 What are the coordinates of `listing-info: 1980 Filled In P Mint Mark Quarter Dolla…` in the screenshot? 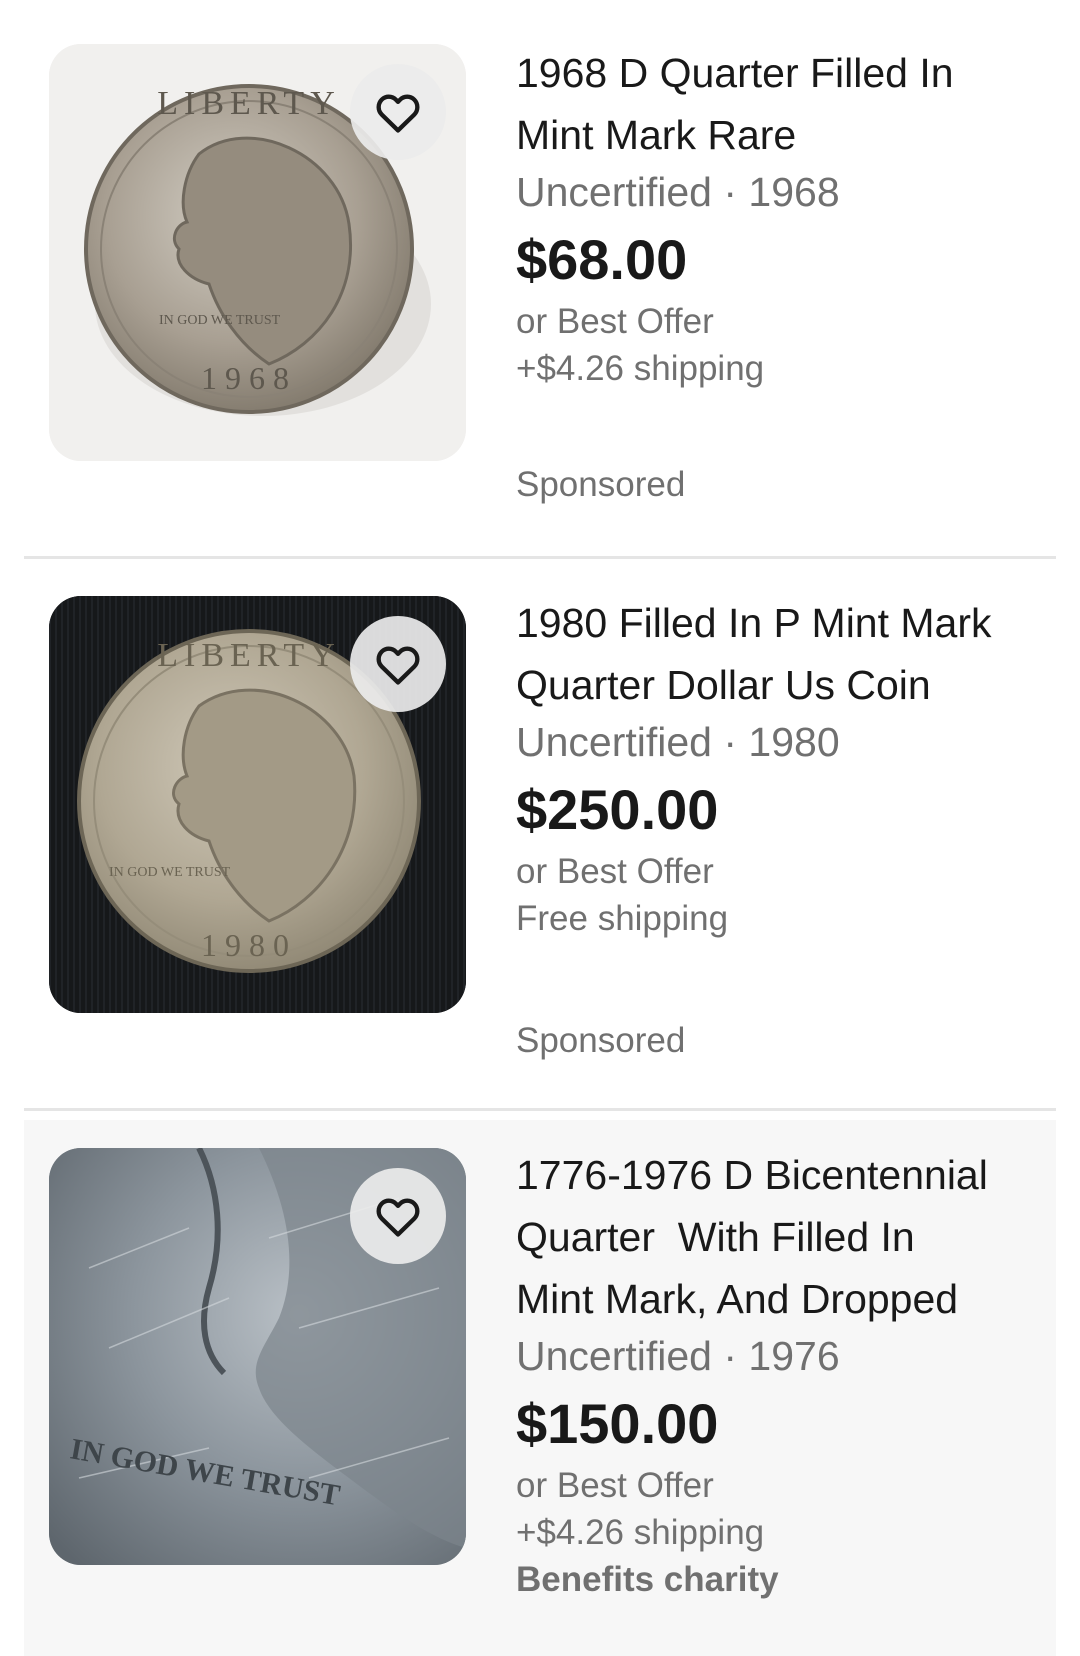 It's located at (781, 767).